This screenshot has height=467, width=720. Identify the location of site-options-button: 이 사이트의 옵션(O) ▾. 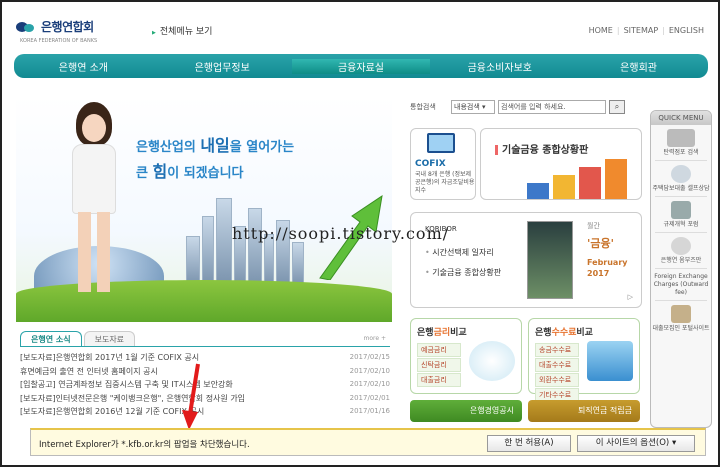
(636, 443).